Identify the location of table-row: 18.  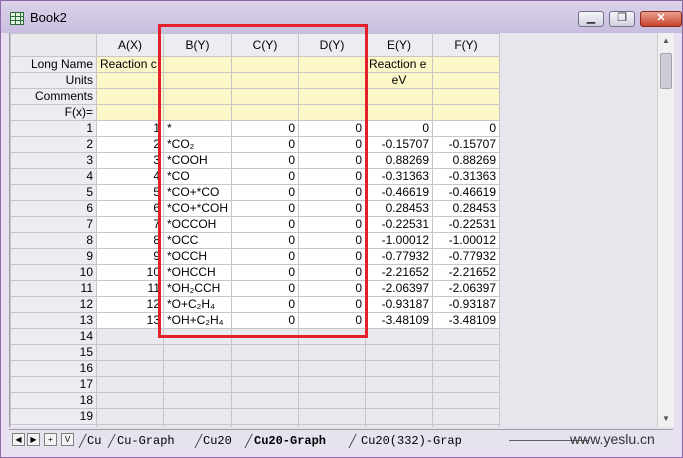
(255, 400).